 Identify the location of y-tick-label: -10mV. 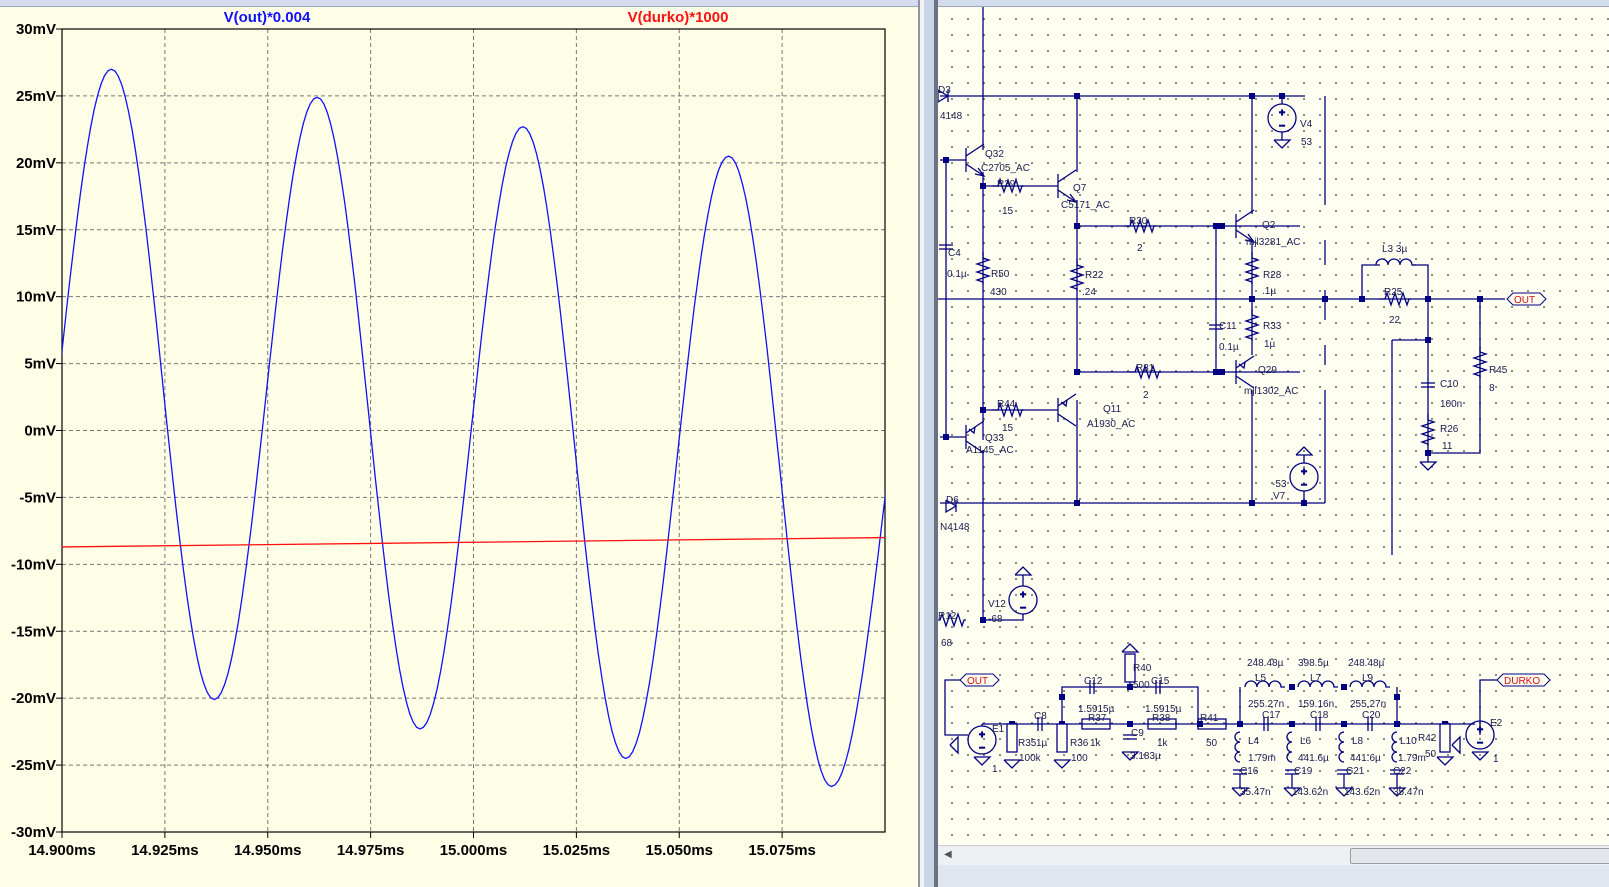
(33, 564).